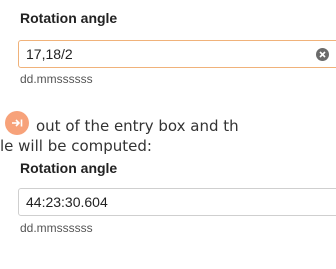  Describe the element at coordinates (67, 202) in the screenshot. I see `rotation-angle-value-2: 44:23:30.604` at that location.